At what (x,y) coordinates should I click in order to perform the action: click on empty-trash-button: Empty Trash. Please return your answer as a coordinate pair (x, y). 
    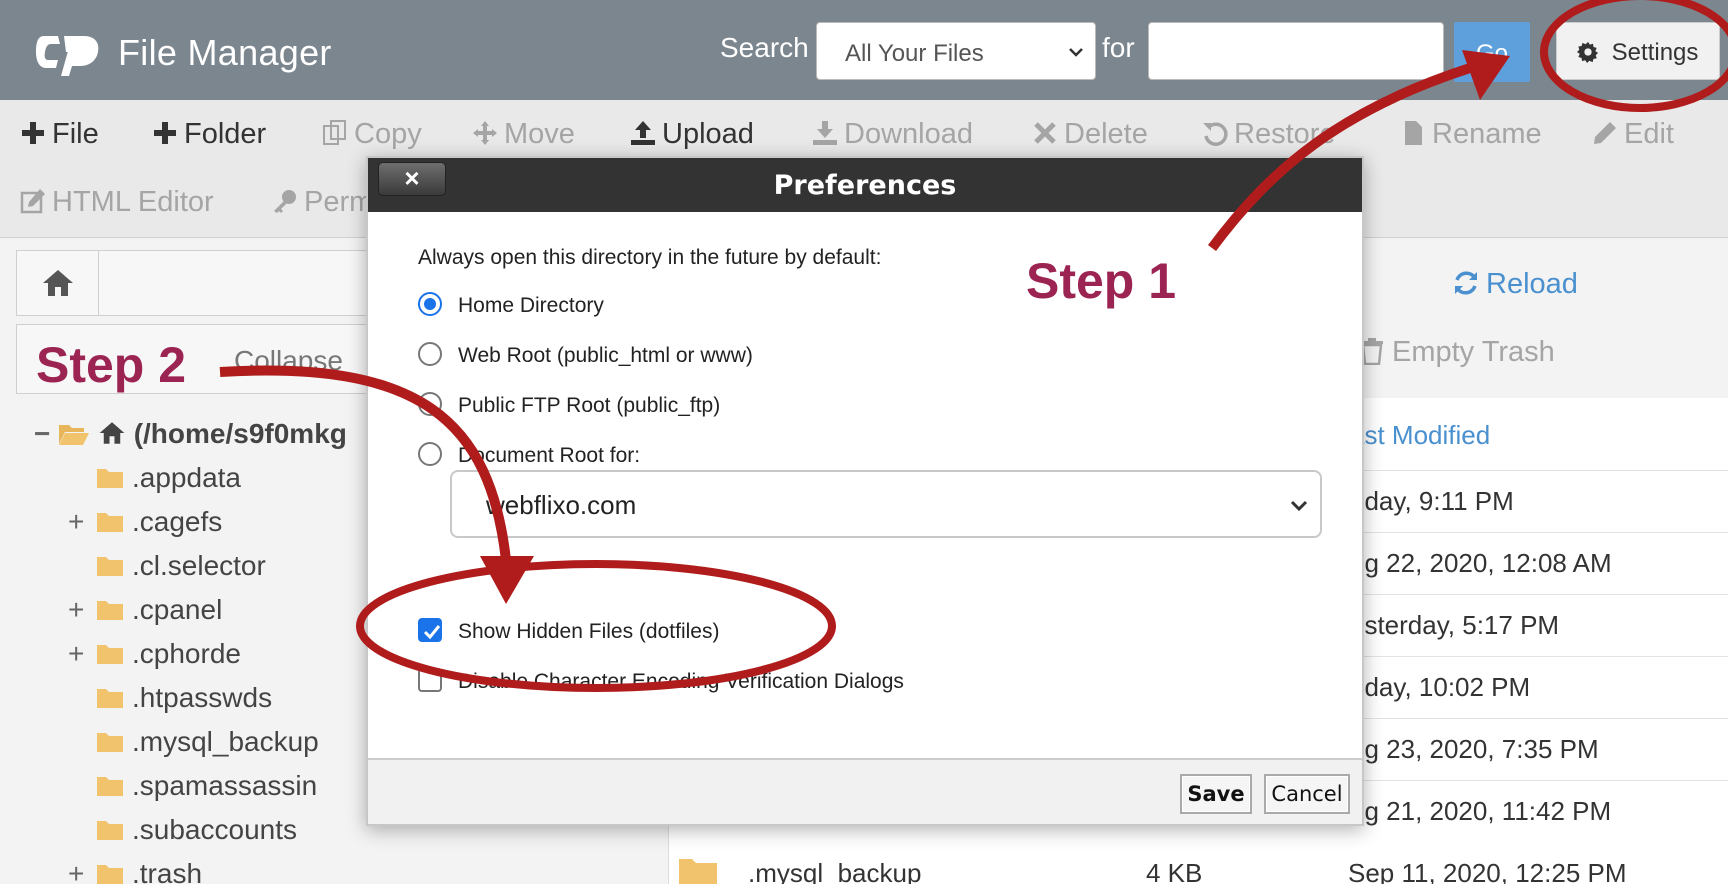
    Looking at the image, I should click on (1457, 352).